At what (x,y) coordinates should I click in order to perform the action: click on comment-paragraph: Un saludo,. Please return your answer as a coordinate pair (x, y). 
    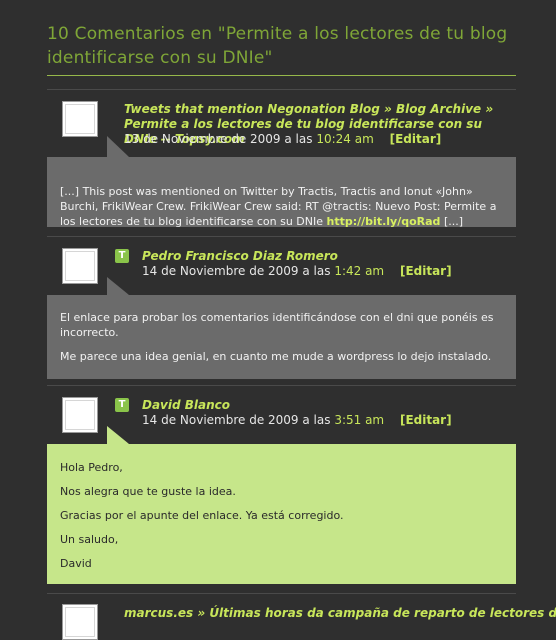
    Looking at the image, I should click on (89, 539).